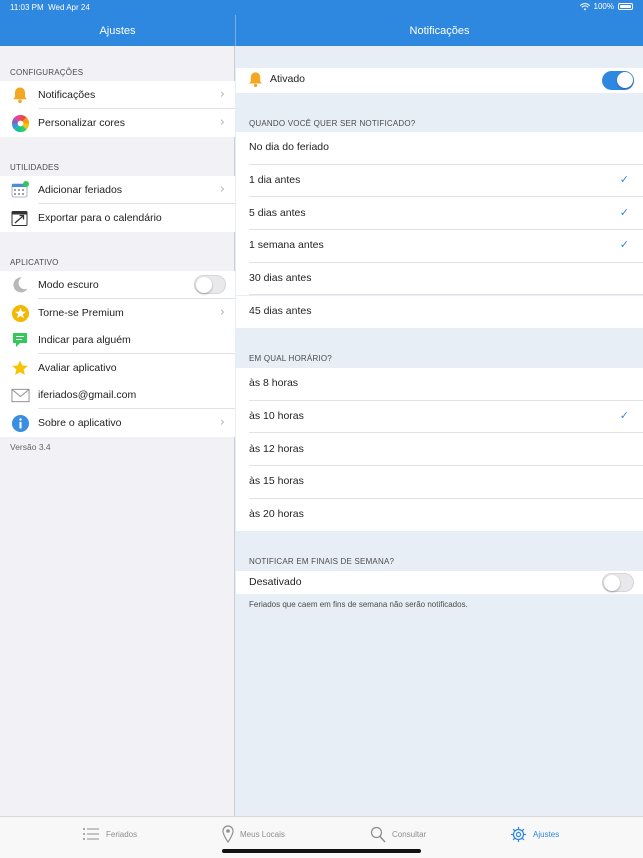 This screenshot has height=858, width=643. I want to click on when-option: No dia do feriado, so click(439, 148).